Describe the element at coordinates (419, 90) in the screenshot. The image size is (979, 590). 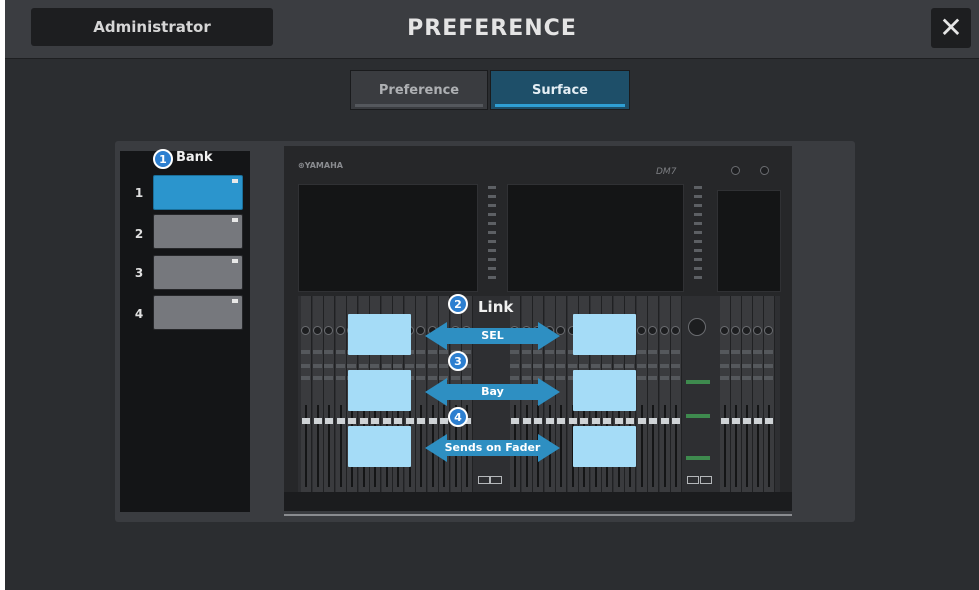
I see `tab-preference: Preference` at that location.